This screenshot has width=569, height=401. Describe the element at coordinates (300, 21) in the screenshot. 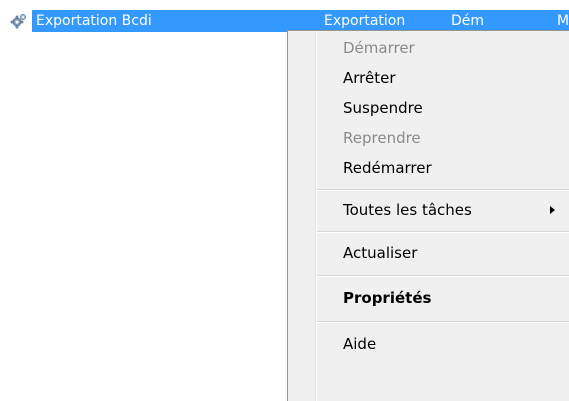

I see `service-row-highlight: Exportation Bcdi Exportation Dém M` at that location.